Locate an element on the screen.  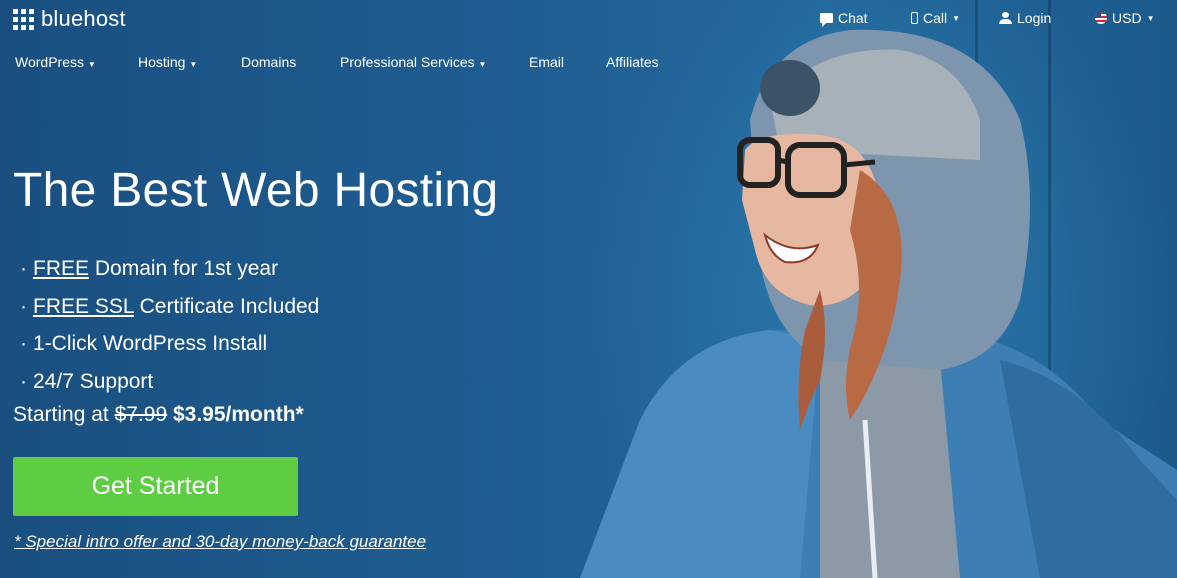
nav-item-wordpress: WordPress ▼ is located at coordinates (55, 62).